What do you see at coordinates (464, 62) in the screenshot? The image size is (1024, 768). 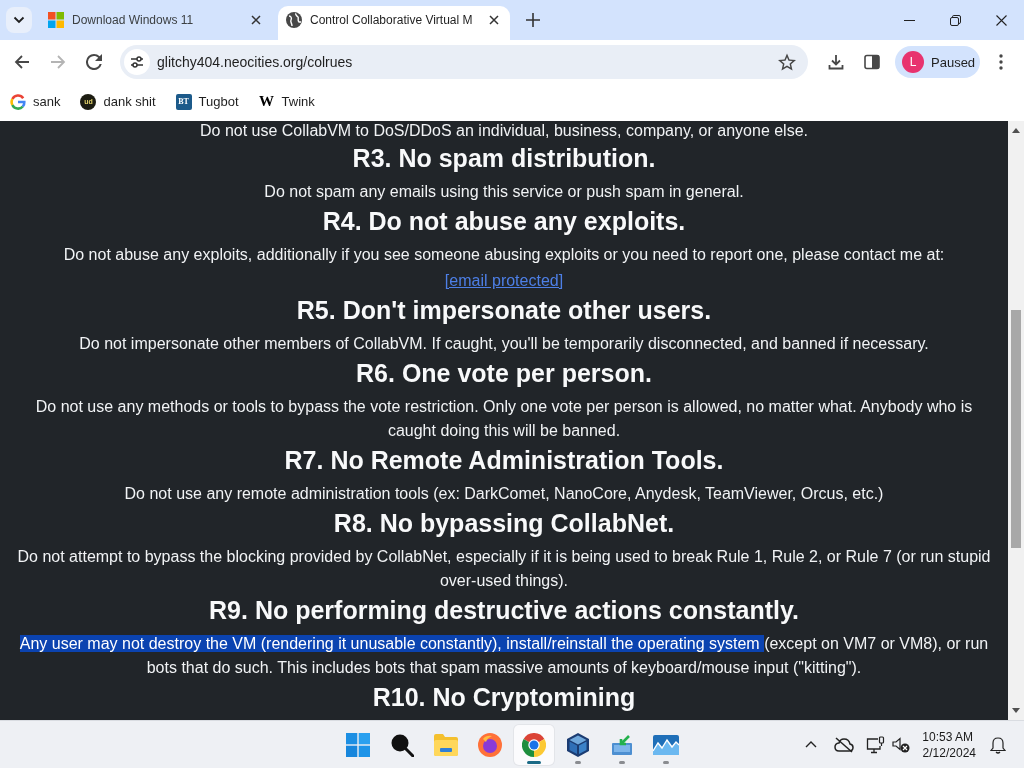 I see `address-bar: glitchy404.neocities.org/colrues` at bounding box center [464, 62].